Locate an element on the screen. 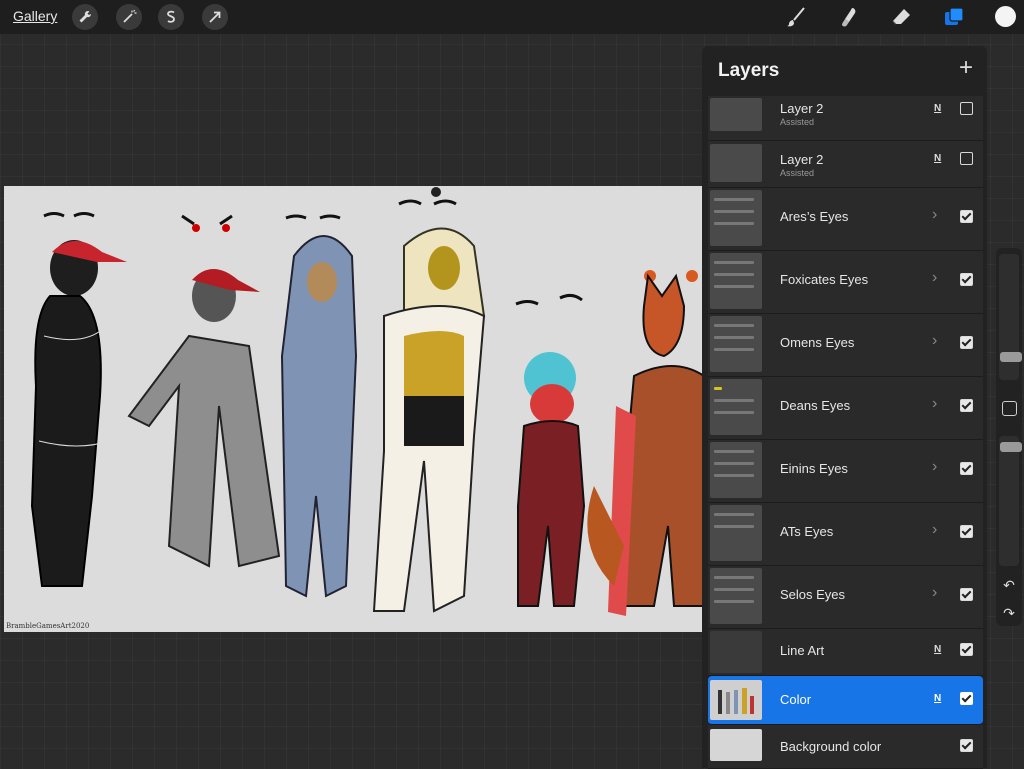 This screenshot has width=1024, height=769. layer-name: ATs Eyes is located at coordinates (807, 531).